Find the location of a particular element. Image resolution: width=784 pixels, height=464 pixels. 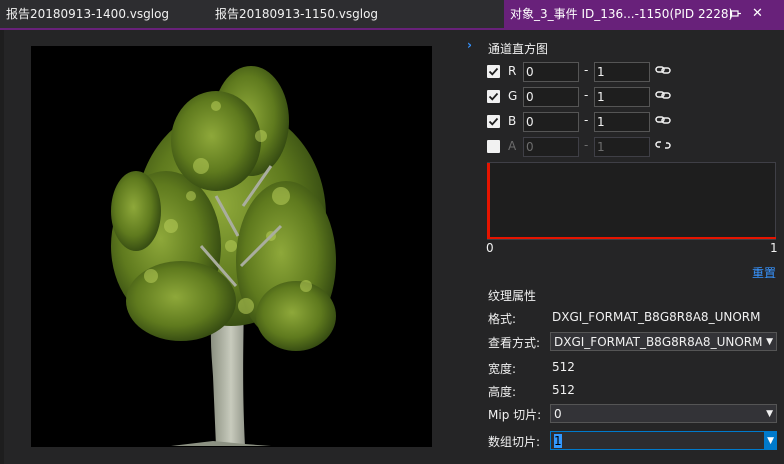

view-as-value: DXGI_FORMAT_B8G8R8A8_UNORM is located at coordinates (658, 342).